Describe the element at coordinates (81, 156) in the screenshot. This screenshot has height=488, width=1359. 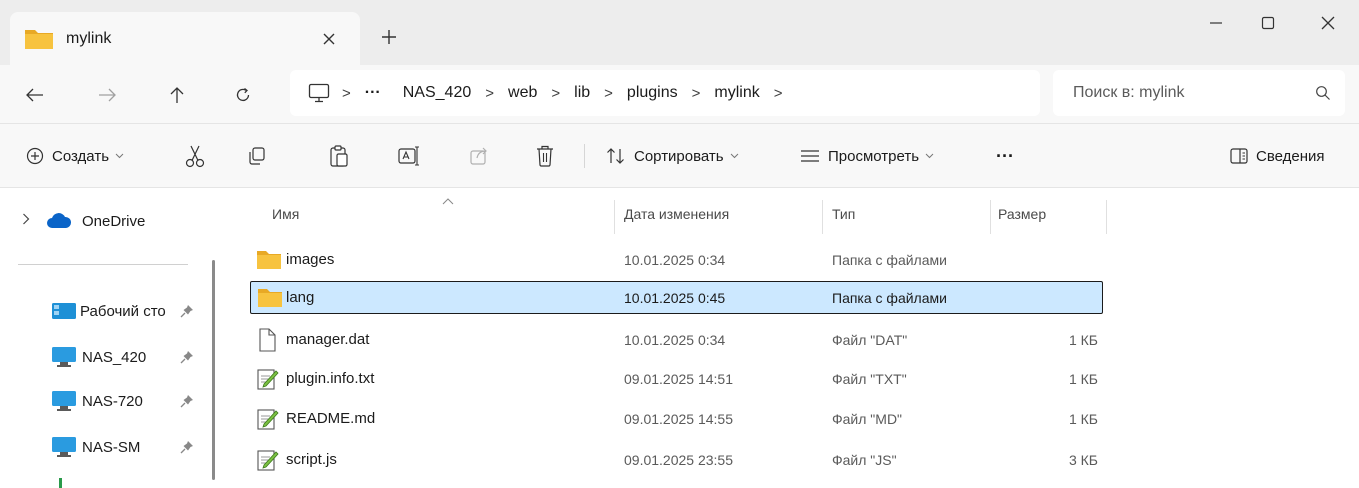
I see `create-label: Создать` at that location.